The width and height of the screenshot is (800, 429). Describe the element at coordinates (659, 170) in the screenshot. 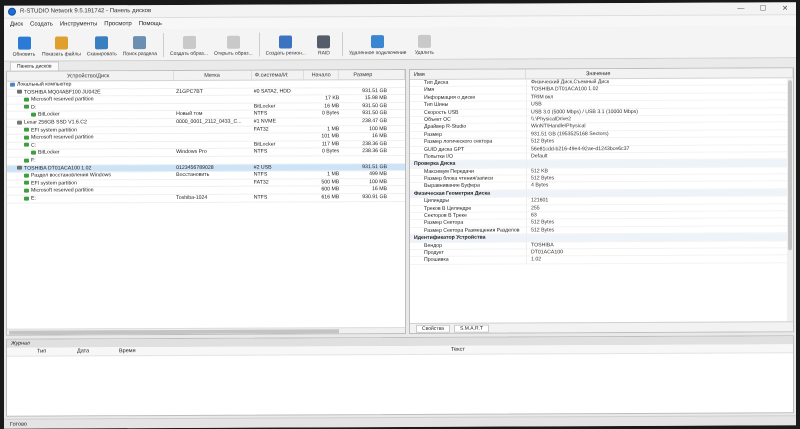

I see `property-value: 512 KB` at that location.